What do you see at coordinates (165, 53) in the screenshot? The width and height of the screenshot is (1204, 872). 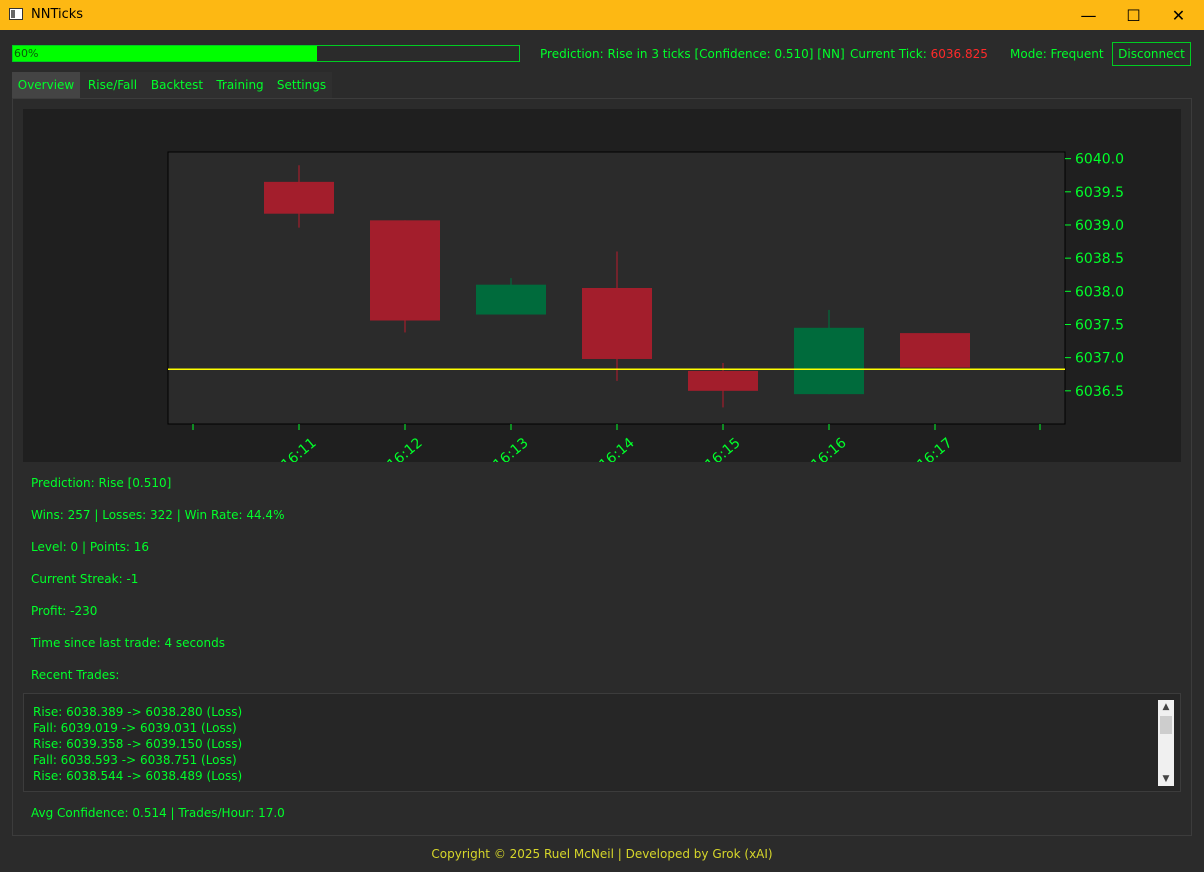 I see `progress-fill` at bounding box center [165, 53].